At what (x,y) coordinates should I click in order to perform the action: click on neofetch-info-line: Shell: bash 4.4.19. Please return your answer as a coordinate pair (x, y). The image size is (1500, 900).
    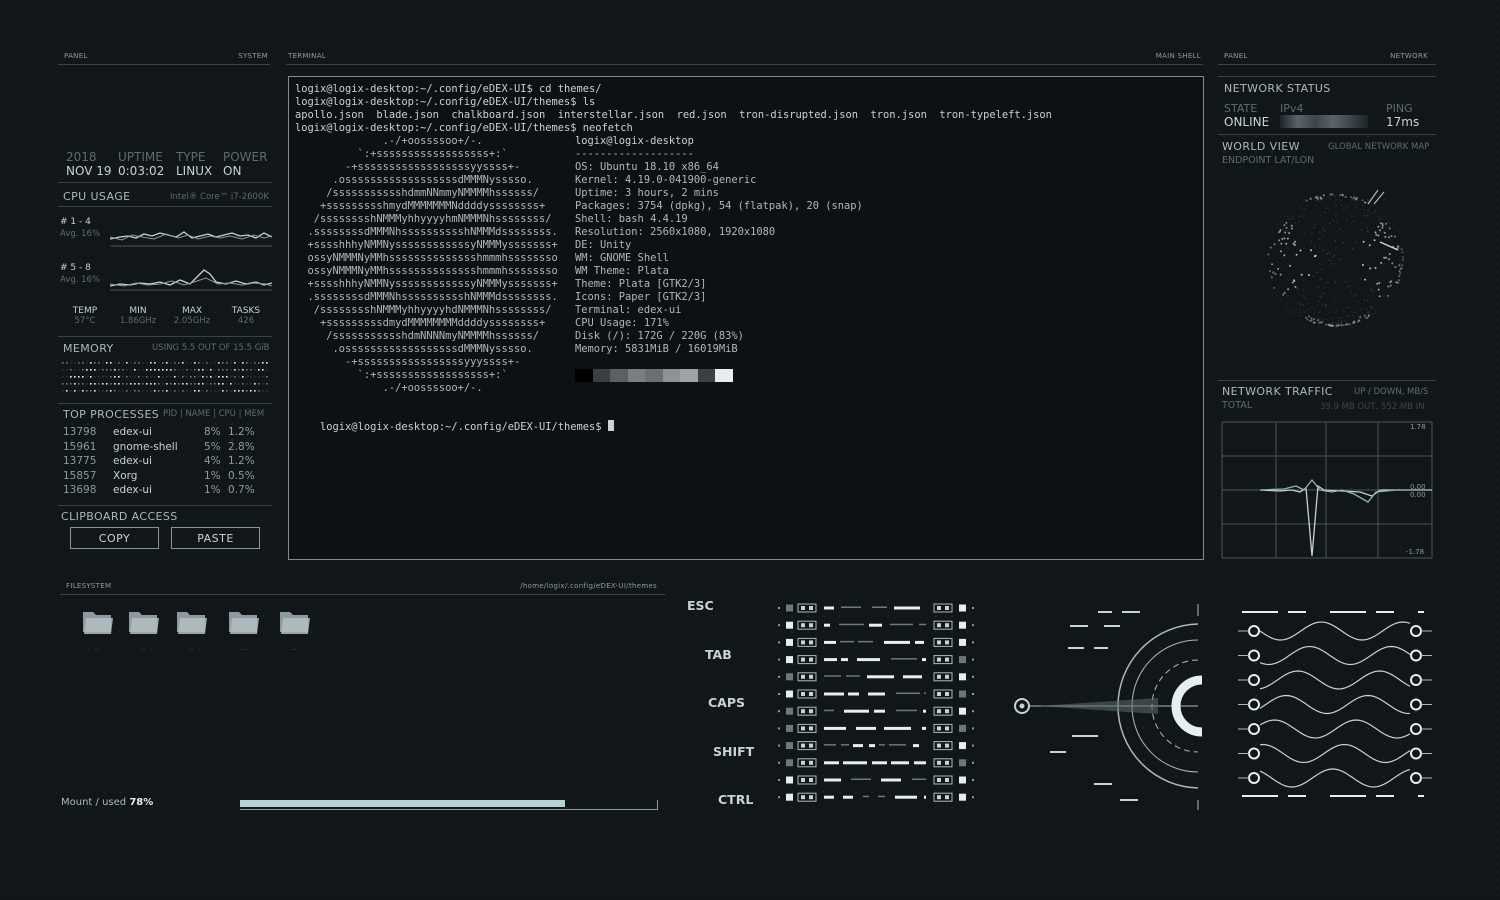
    Looking at the image, I should click on (631, 219).